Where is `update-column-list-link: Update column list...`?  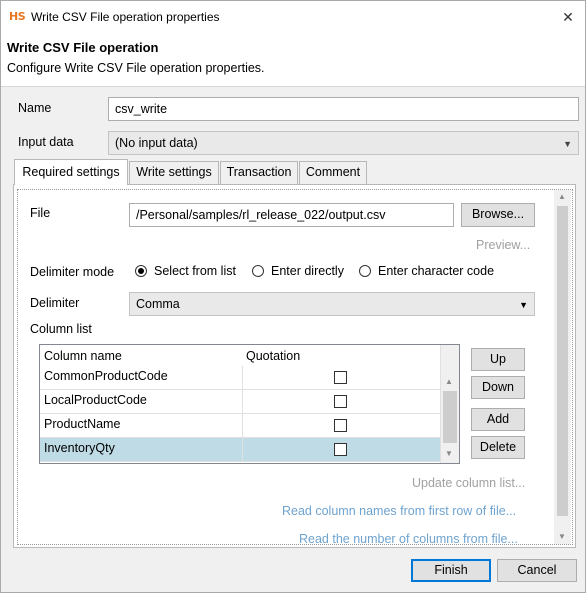
update-column-list-link: Update column list... is located at coordinates (468, 483).